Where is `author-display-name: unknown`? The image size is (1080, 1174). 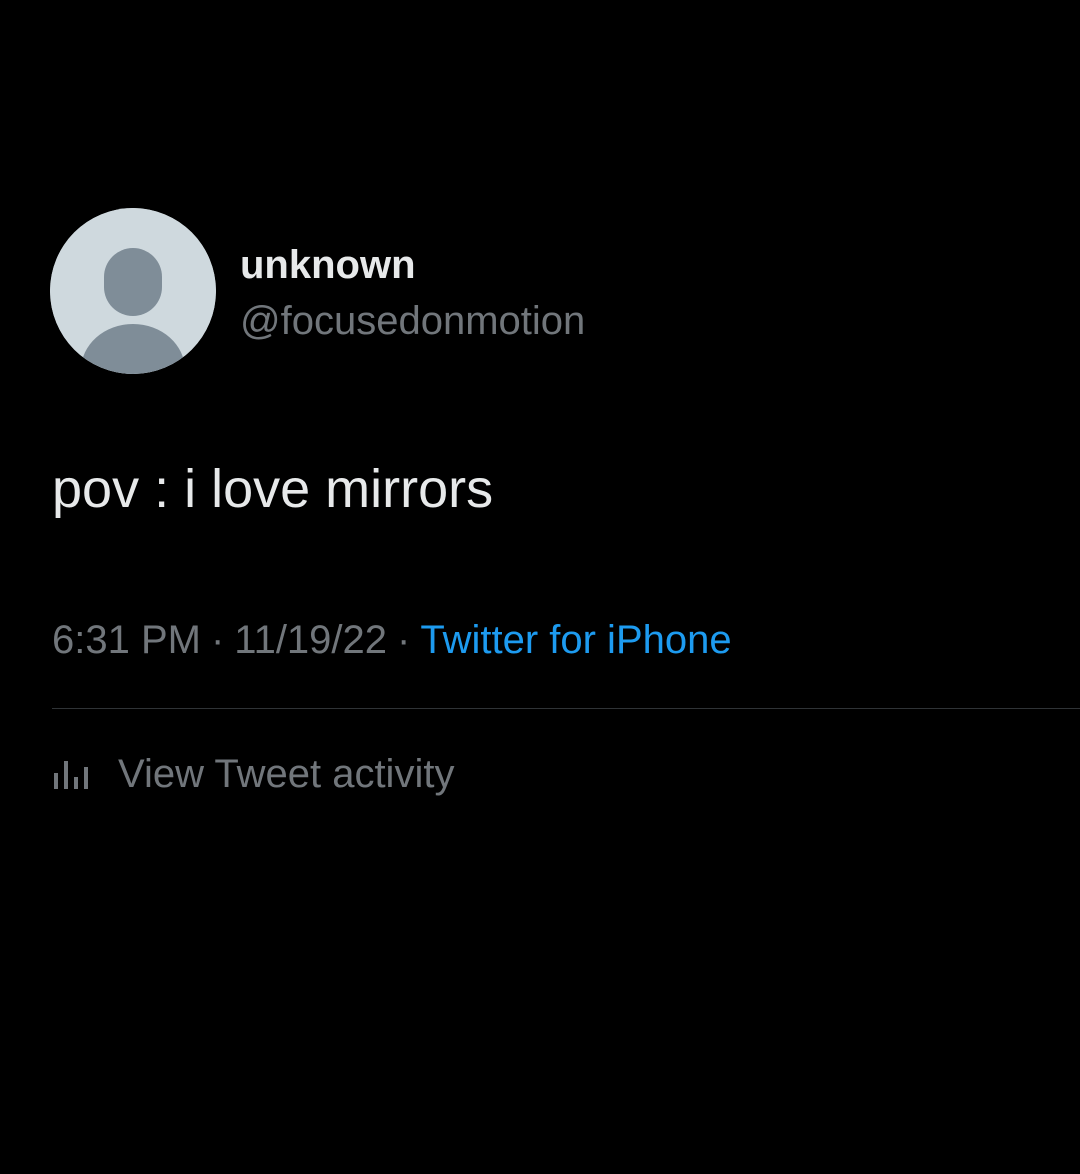 author-display-name: unknown is located at coordinates (328, 265).